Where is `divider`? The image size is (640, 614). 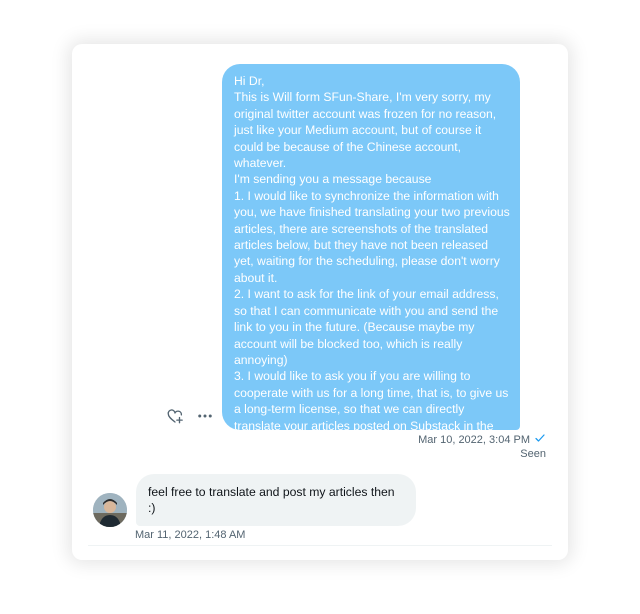 divider is located at coordinates (320, 545).